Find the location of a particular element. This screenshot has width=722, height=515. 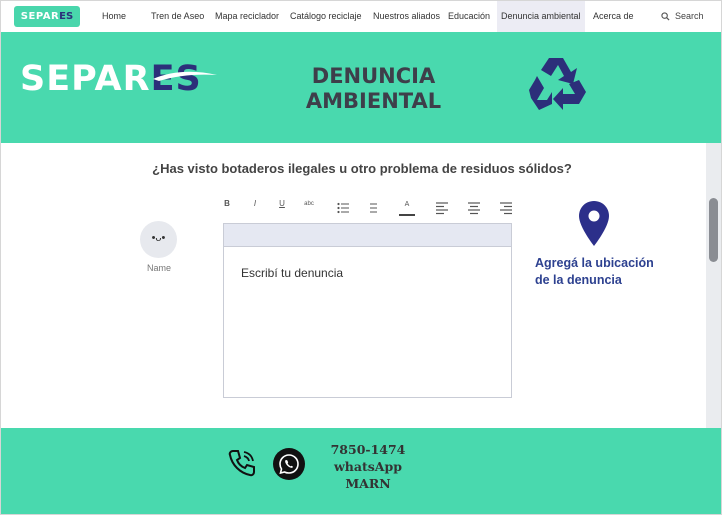

text-color-bar is located at coordinates (407, 215).